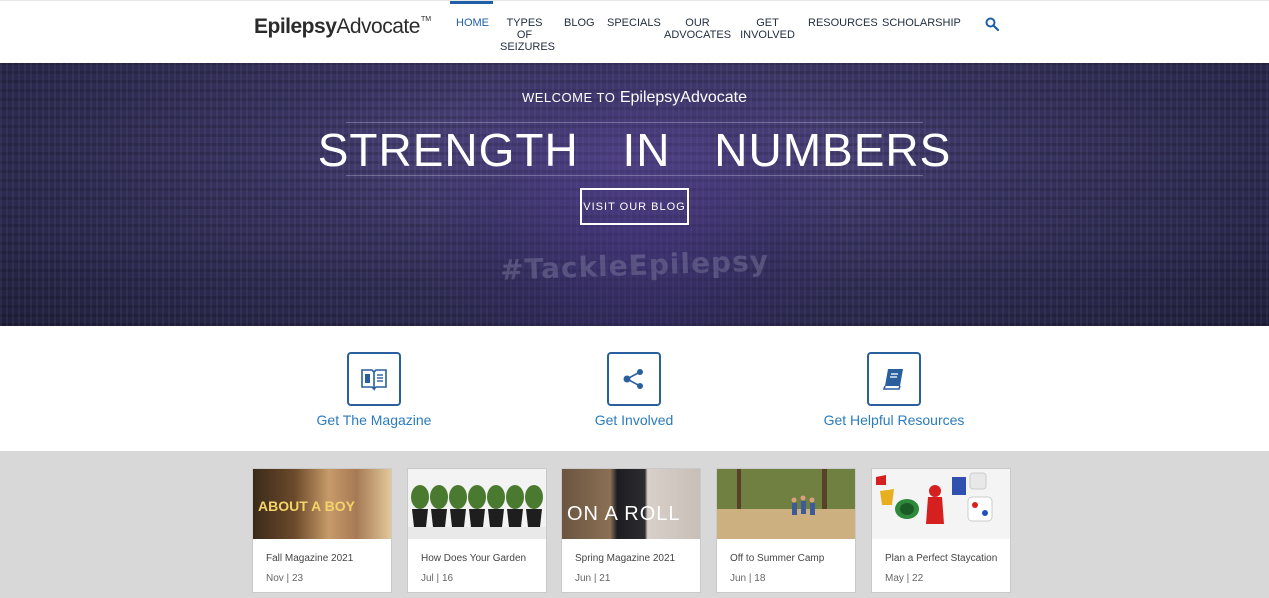  I want to click on site-logo: Epilepsy Advocate TM, so click(342, 28).